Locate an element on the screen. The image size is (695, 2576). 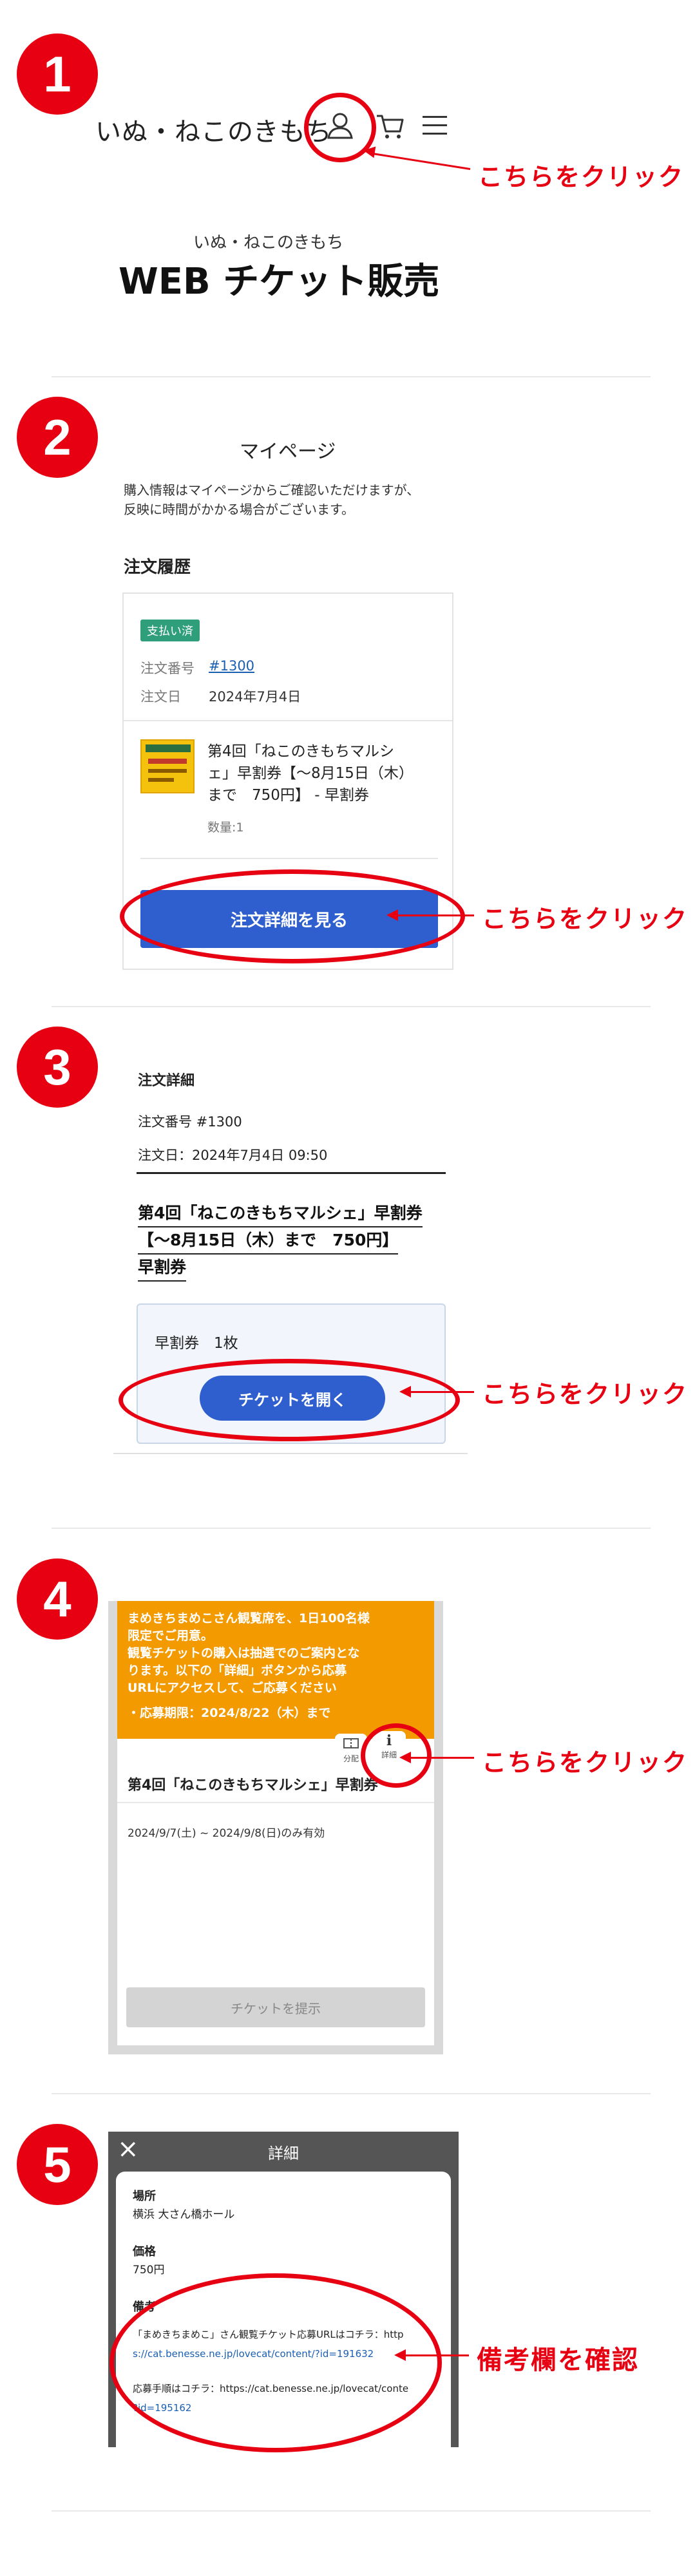
mypage-notice-line: 購入情報はマイページからご確認いただけますが、 is located at coordinates (272, 490).